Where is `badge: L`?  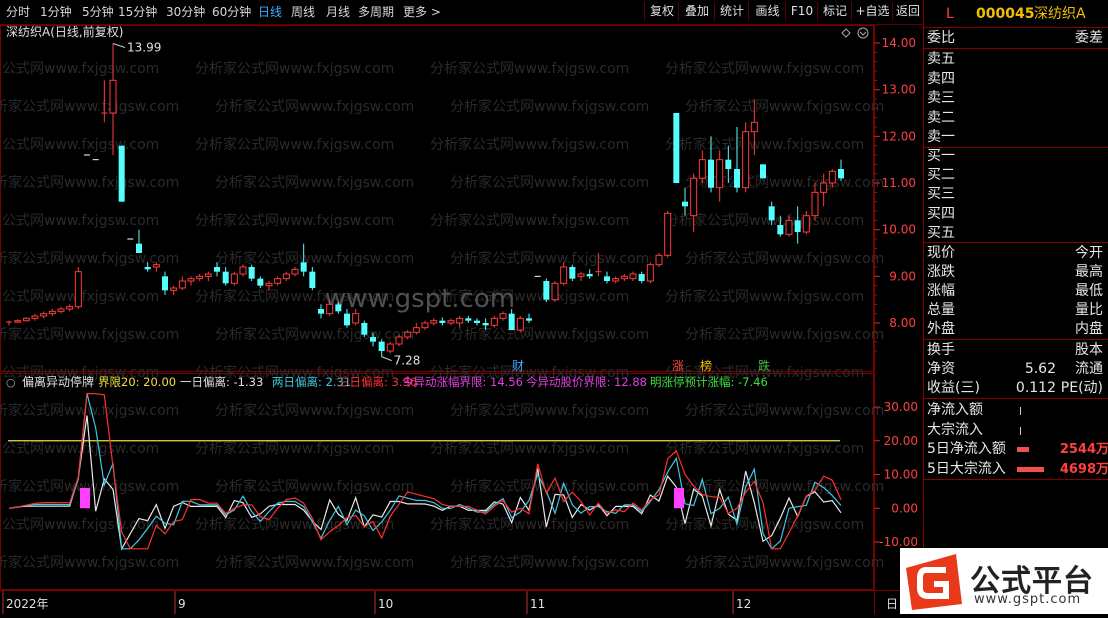 badge: L is located at coordinates (950, 14).